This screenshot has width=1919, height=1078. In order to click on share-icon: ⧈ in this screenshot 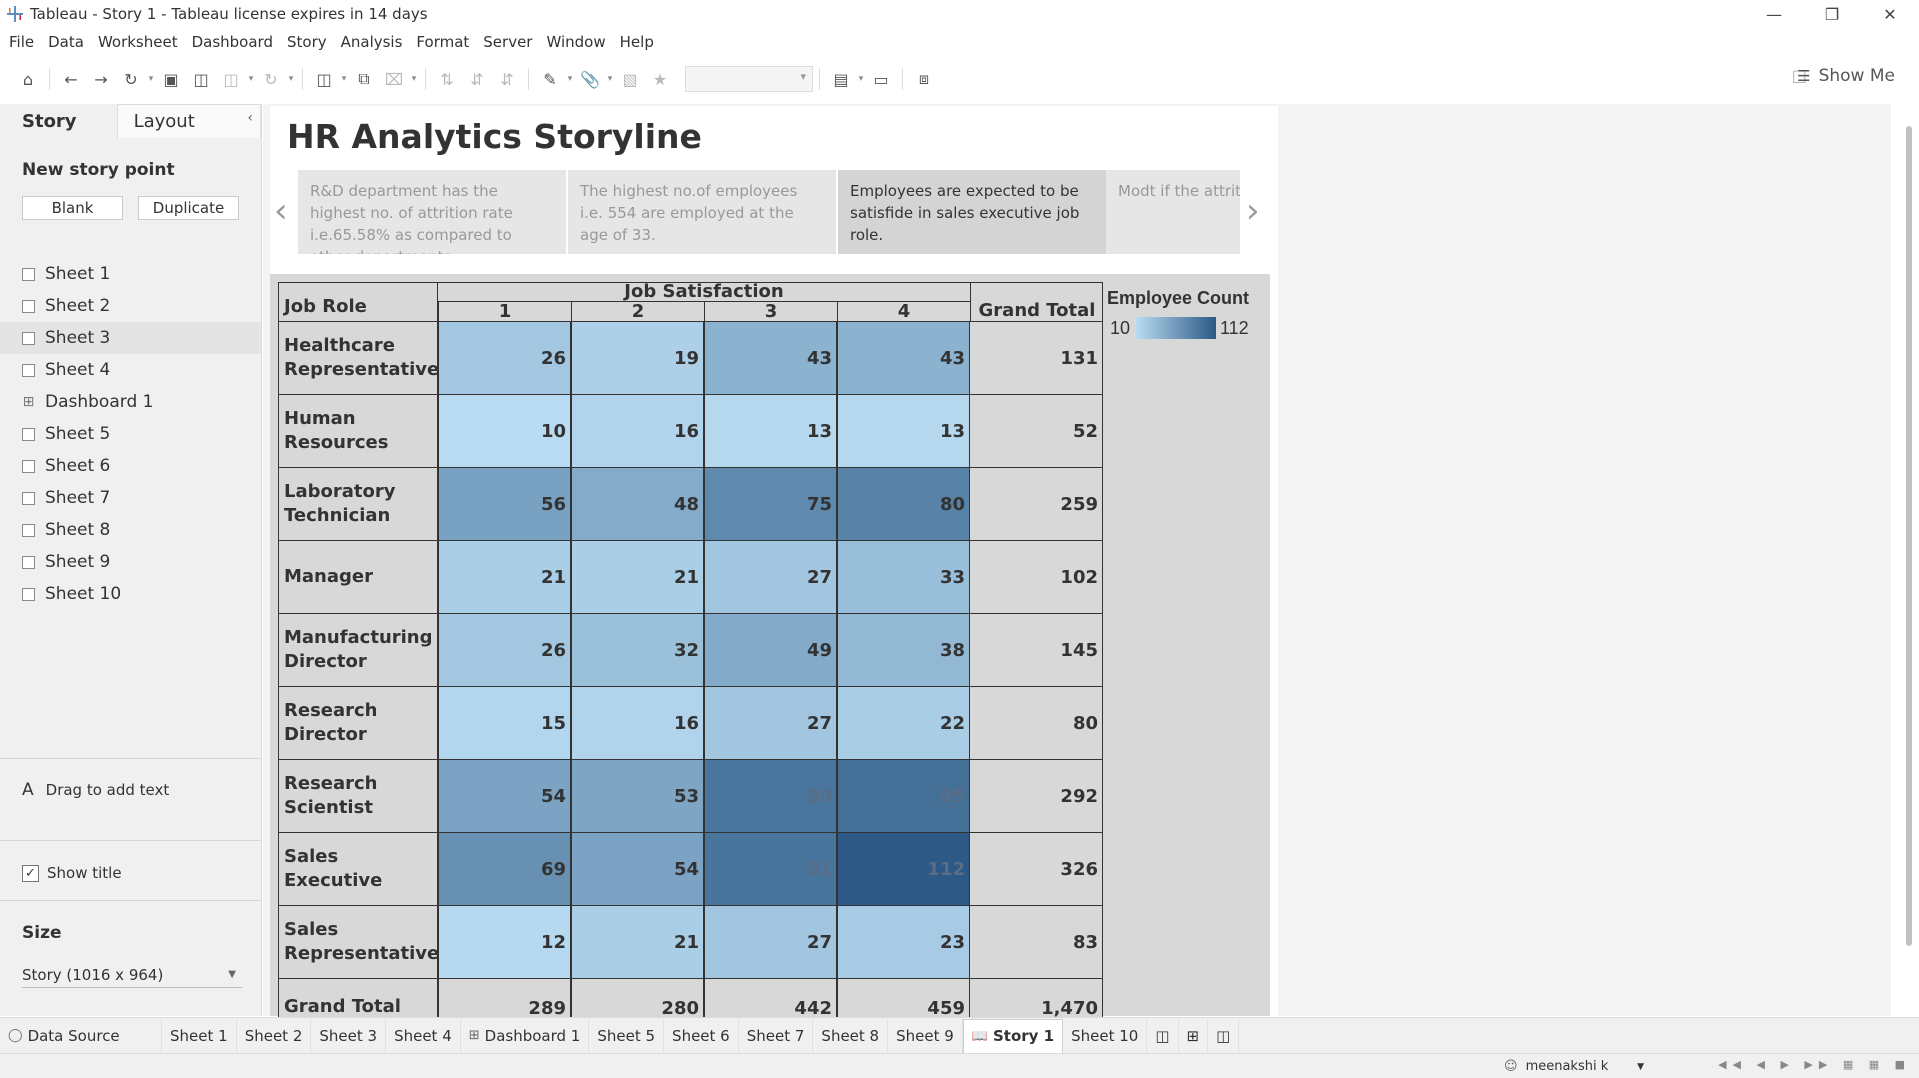, I will do `click(924, 79)`.